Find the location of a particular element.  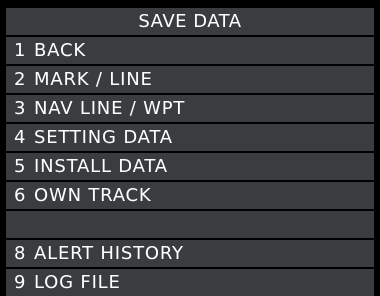

menu-item-nav-line-wpt: 3 NAV LINE / WPT is located at coordinates (190, 108).